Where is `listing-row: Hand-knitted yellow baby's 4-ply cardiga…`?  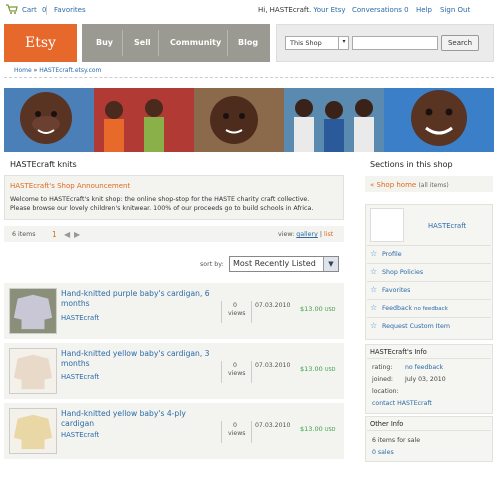
listing-row: Hand-knitted yellow baby's 4-ply cardiga… is located at coordinates (174, 431).